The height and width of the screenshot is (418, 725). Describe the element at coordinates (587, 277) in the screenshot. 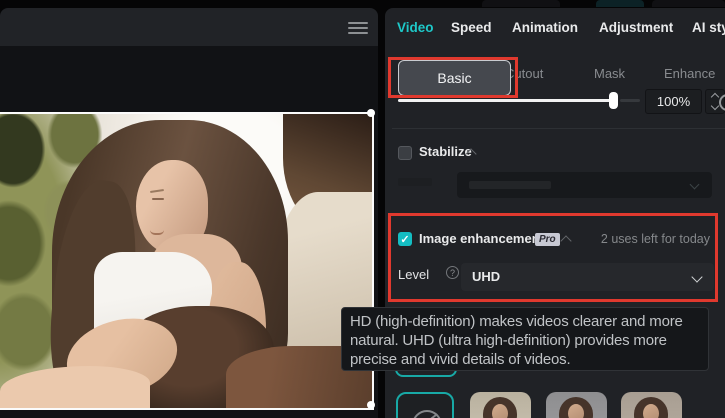

I see `level-dropdown: UHD` at that location.